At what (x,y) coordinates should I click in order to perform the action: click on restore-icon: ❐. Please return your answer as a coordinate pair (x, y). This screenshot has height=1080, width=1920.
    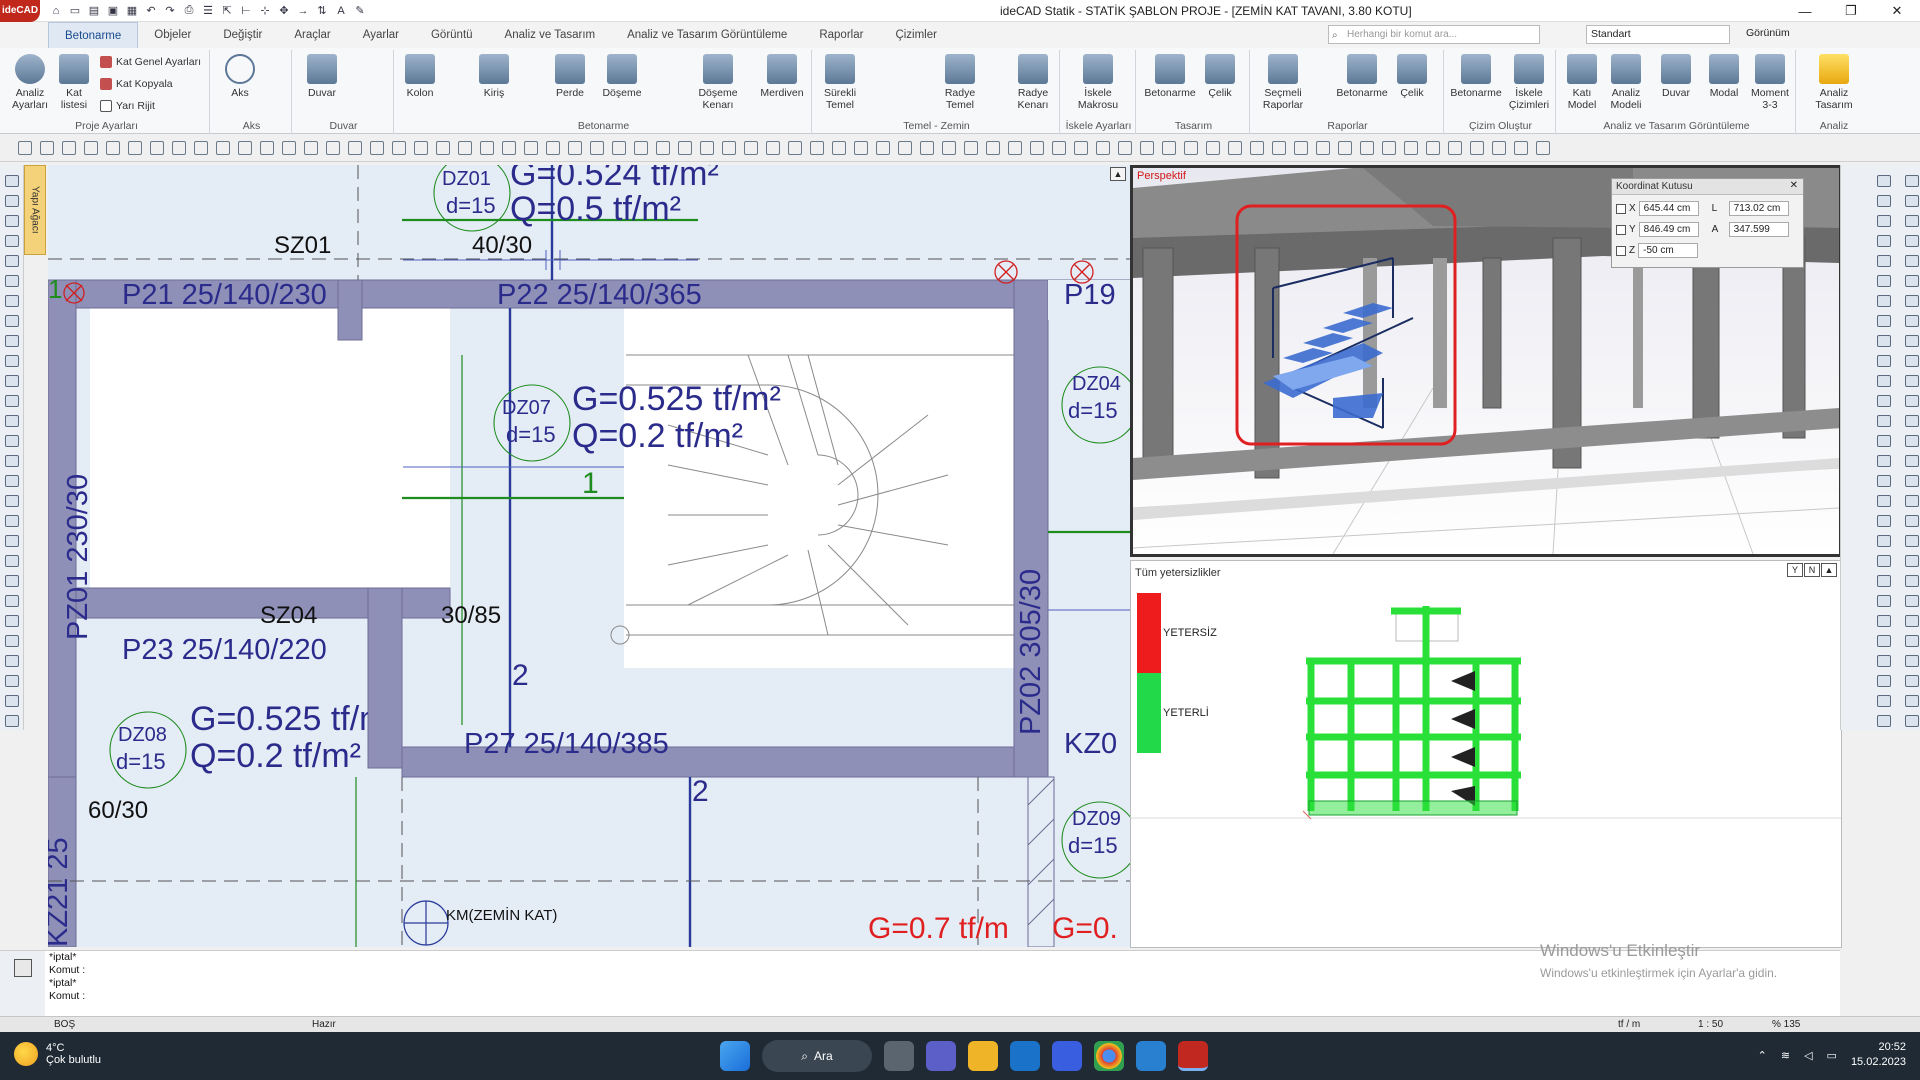
    Looking at the image, I should click on (1851, 11).